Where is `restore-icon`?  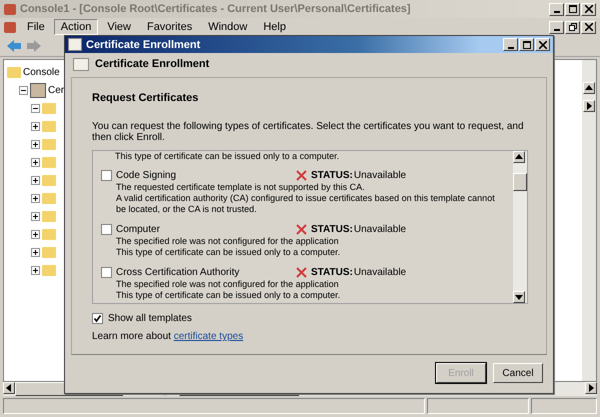
restore-icon is located at coordinates (572, 27).